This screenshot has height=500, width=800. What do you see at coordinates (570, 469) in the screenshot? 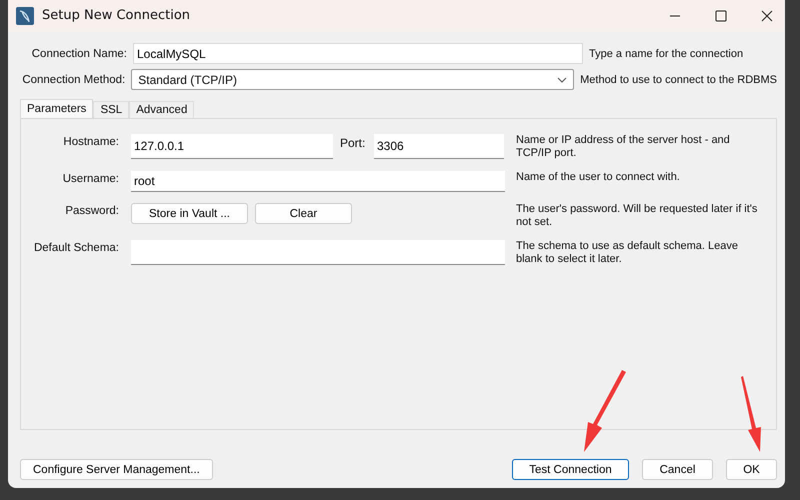
I see `dialog-button: Test Connection` at bounding box center [570, 469].